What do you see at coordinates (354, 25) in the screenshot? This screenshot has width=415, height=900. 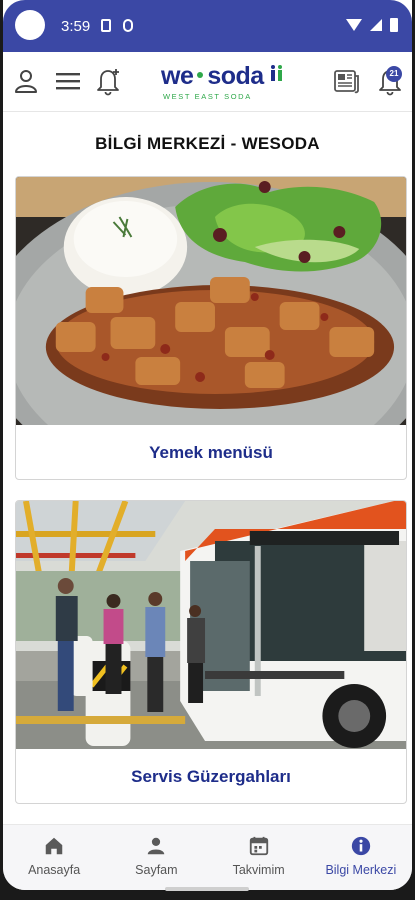 I see `wifi-icon` at bounding box center [354, 25].